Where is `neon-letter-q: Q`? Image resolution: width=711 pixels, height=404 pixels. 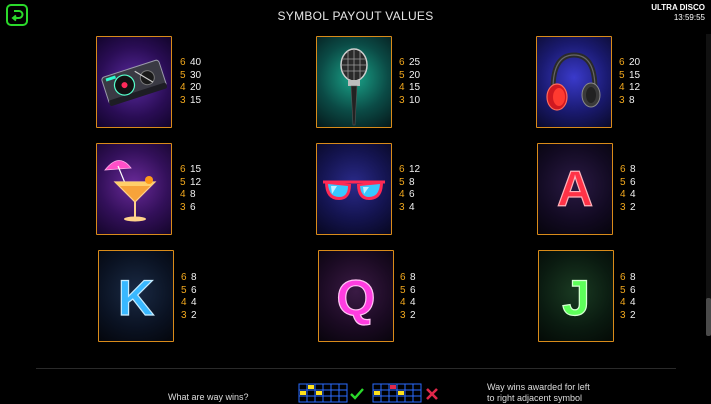
neon-letter-q: Q is located at coordinates (356, 298).